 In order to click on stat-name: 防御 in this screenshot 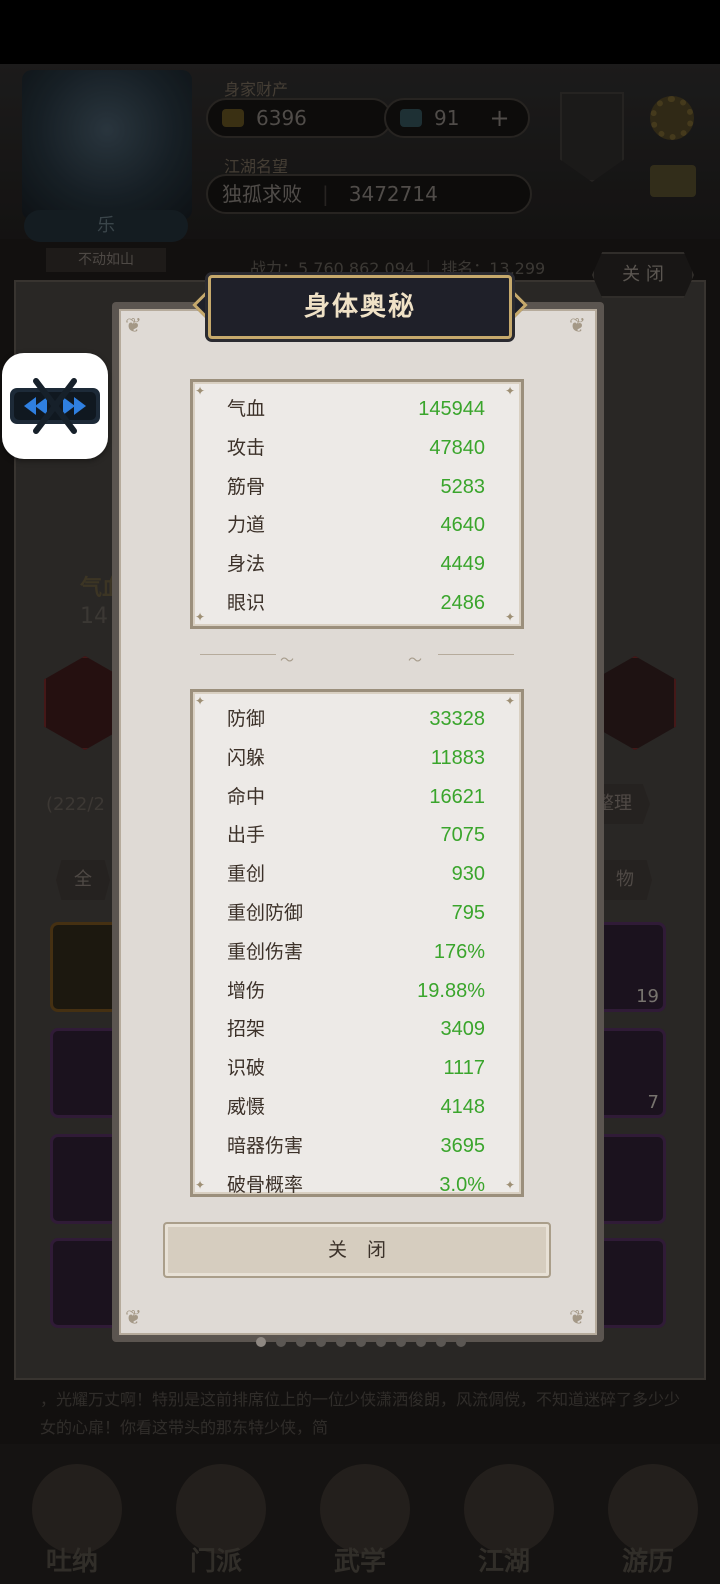, I will do `click(246, 719)`.